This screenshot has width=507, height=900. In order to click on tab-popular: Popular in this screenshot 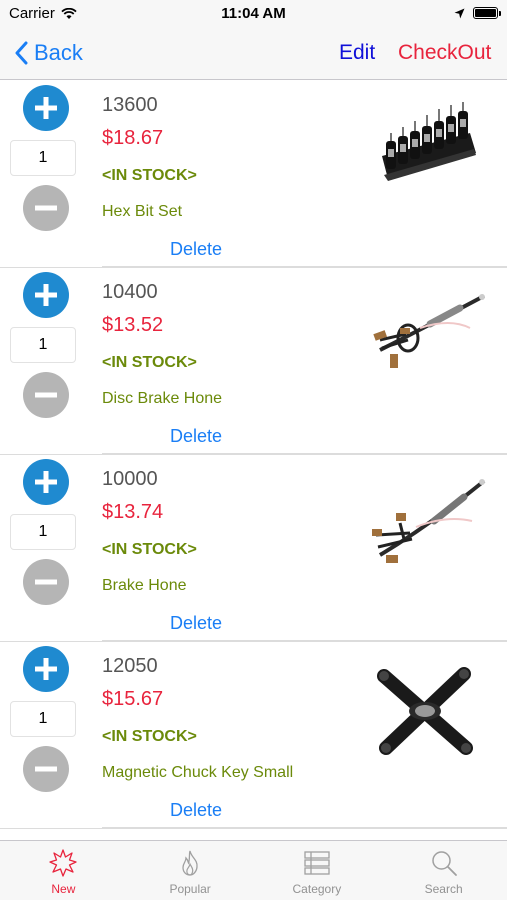, I will do `click(190, 870)`.